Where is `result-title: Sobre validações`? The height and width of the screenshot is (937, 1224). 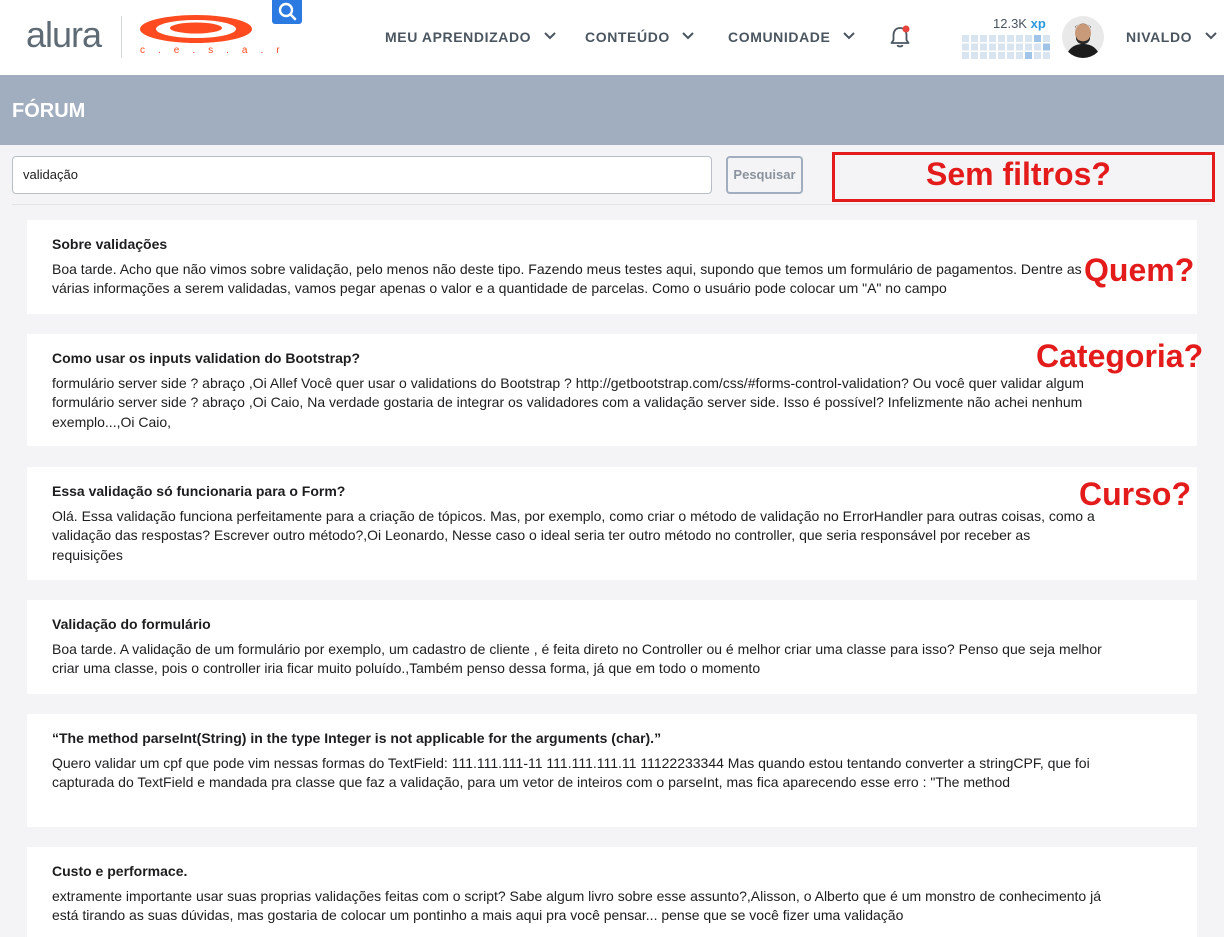
result-title: Sobre validações is located at coordinates (612, 244).